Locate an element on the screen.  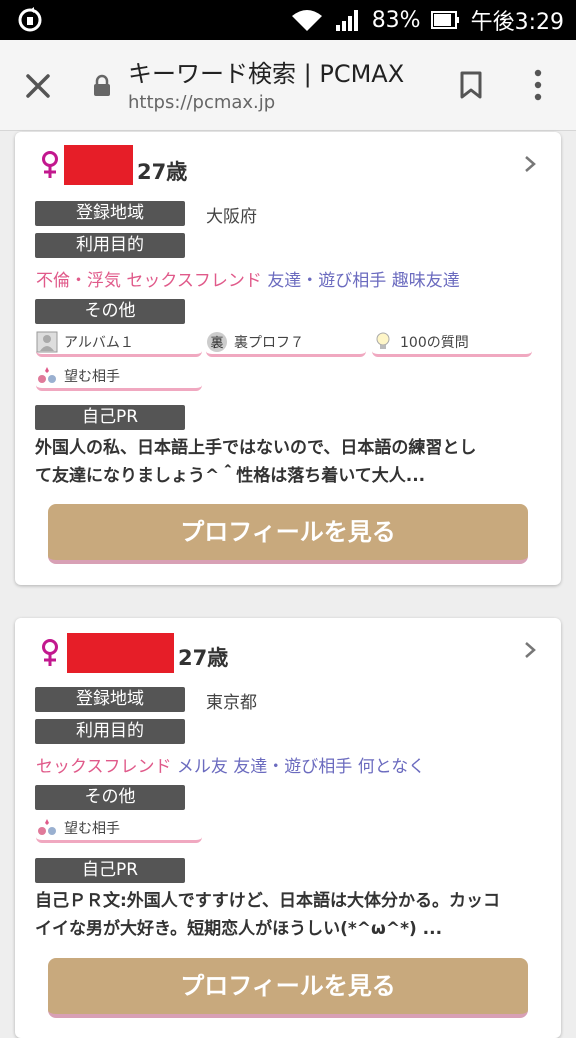
ura-profile-icon: 裏 is located at coordinates (217, 342).